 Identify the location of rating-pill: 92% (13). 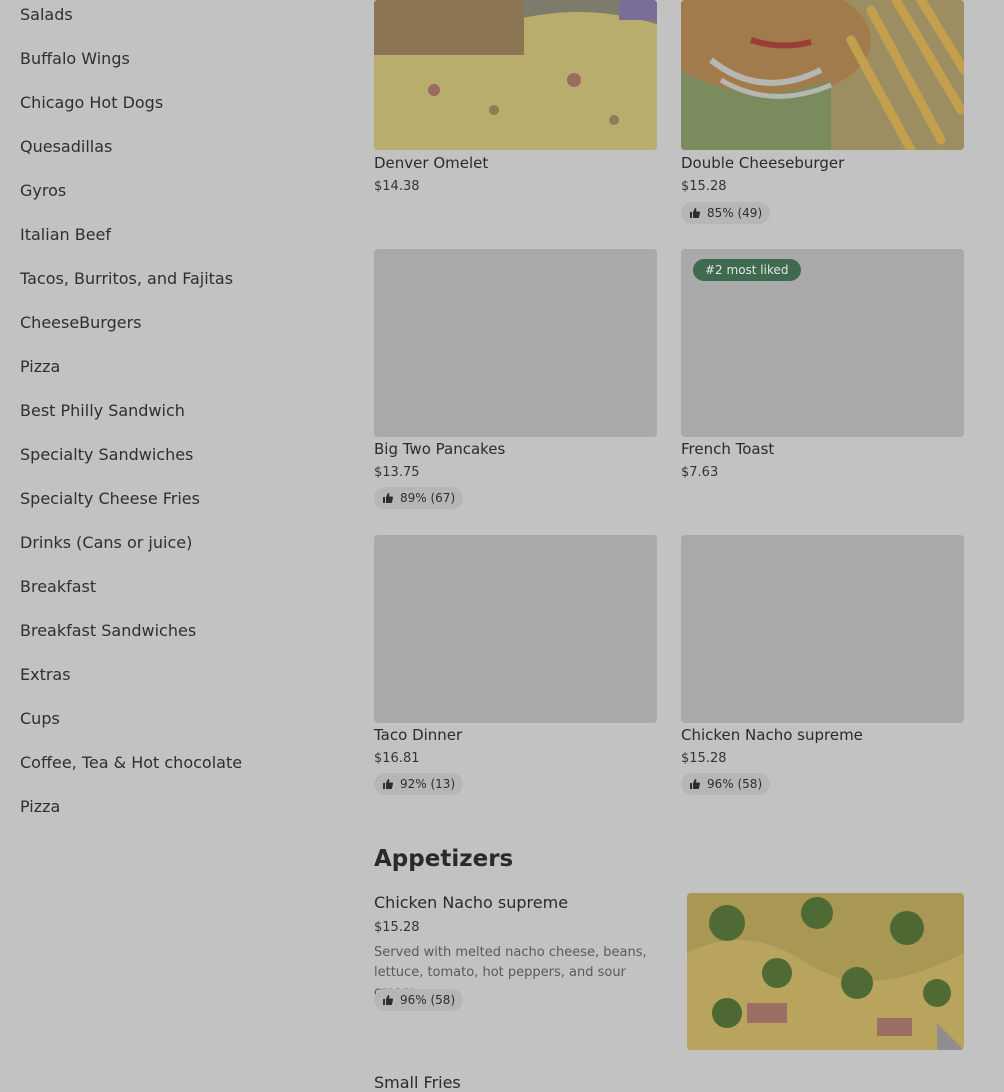
(419, 784).